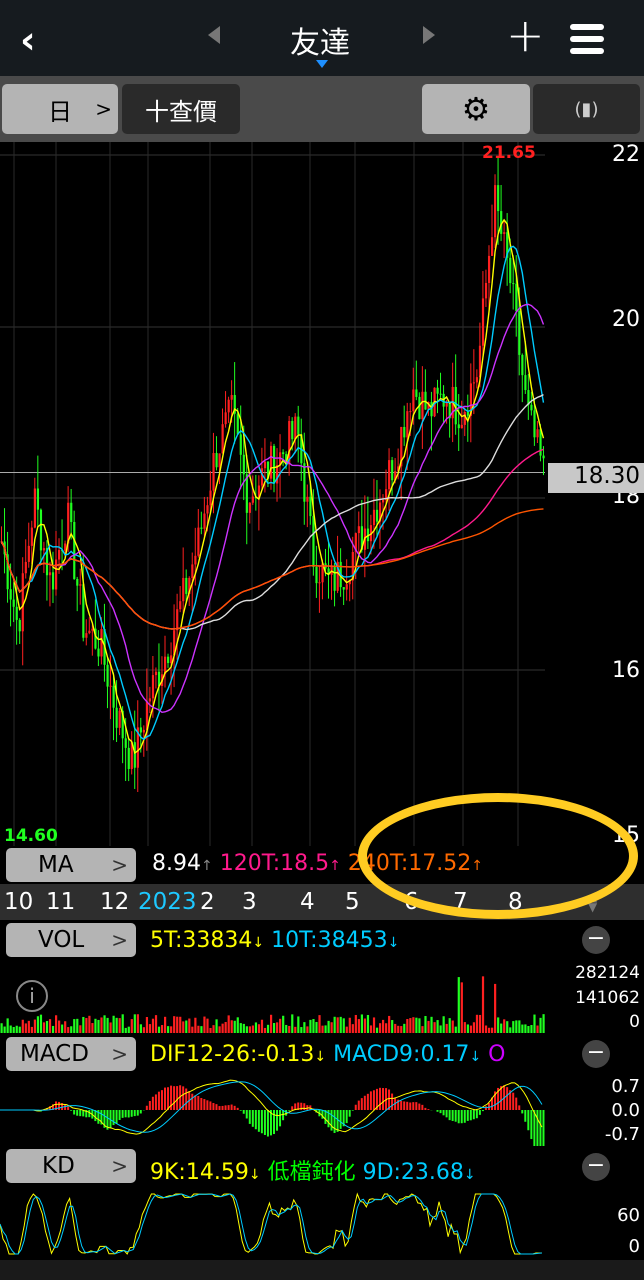  I want to click on highlight-ellipse, so click(498, 856).